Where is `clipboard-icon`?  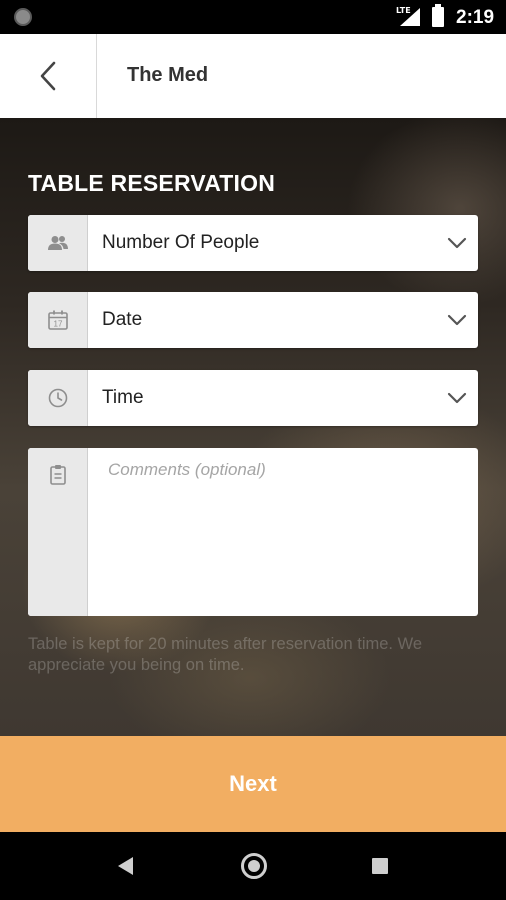
clipboard-icon is located at coordinates (57, 475).